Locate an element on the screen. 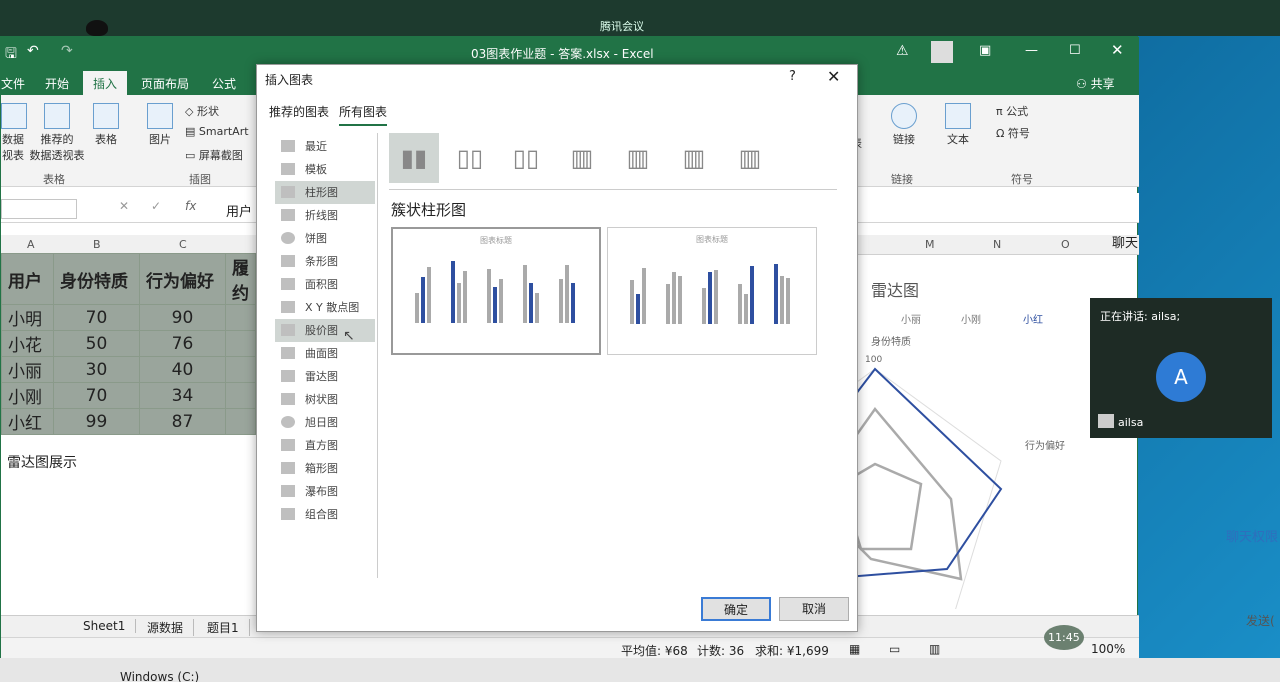  smartart-button: ▤ SmartArt is located at coordinates (217, 131).